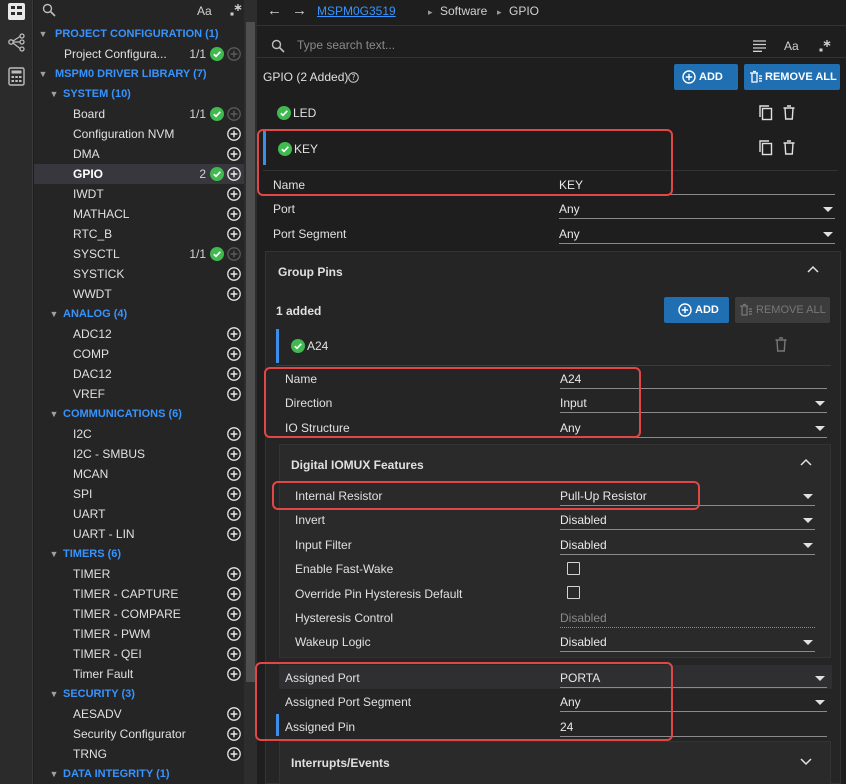 The height and width of the screenshot is (784, 846). I want to click on tree-item: DAC12, so click(139, 374).